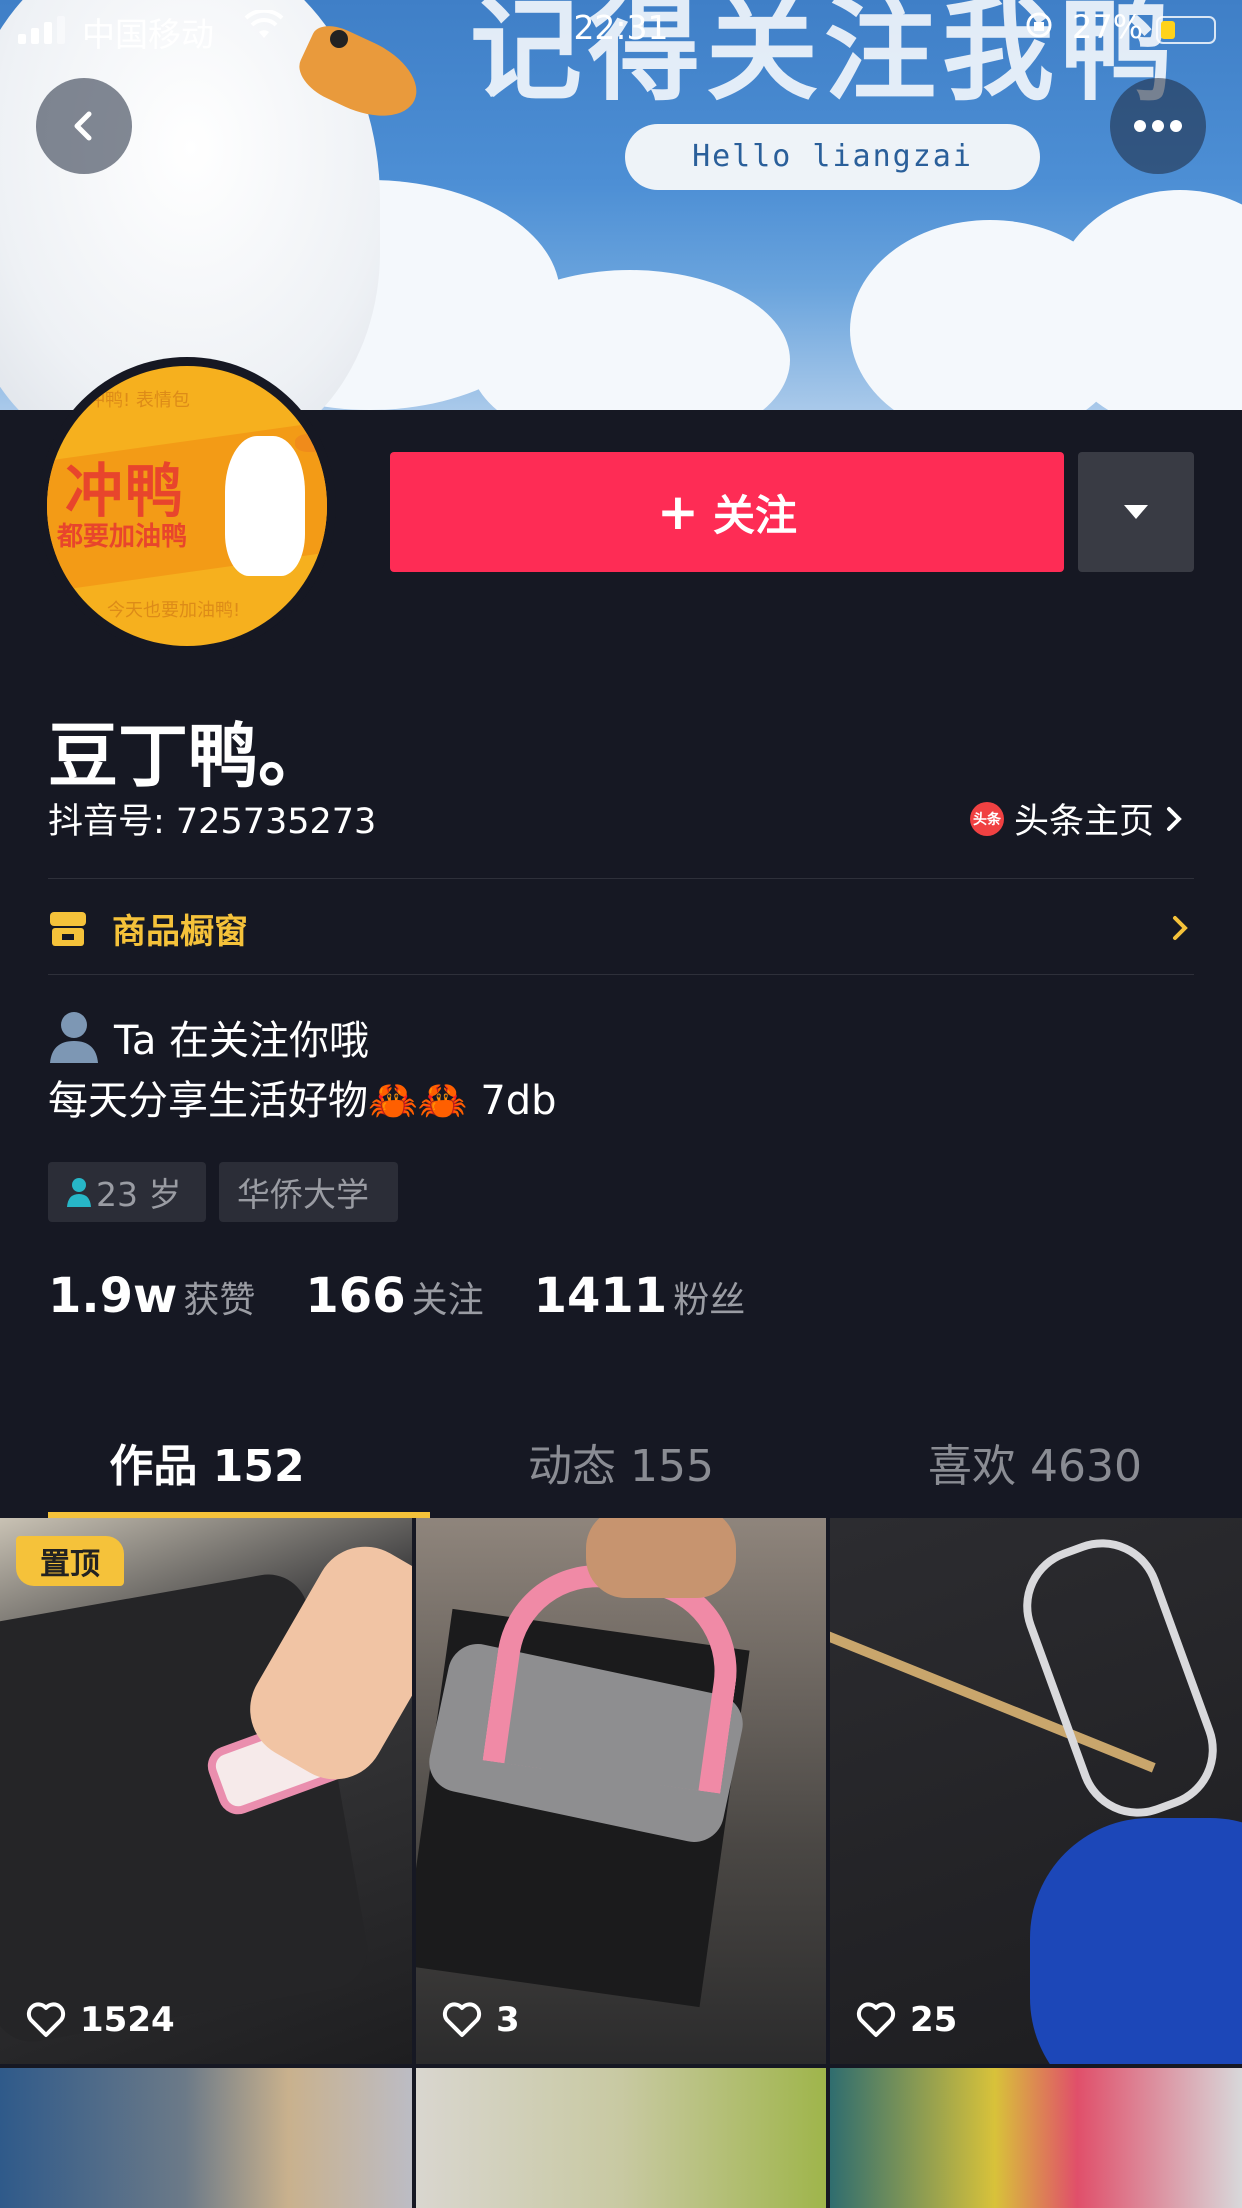 The height and width of the screenshot is (2208, 1242). Describe the element at coordinates (1186, 30) in the screenshot. I see `battery-icon` at that location.